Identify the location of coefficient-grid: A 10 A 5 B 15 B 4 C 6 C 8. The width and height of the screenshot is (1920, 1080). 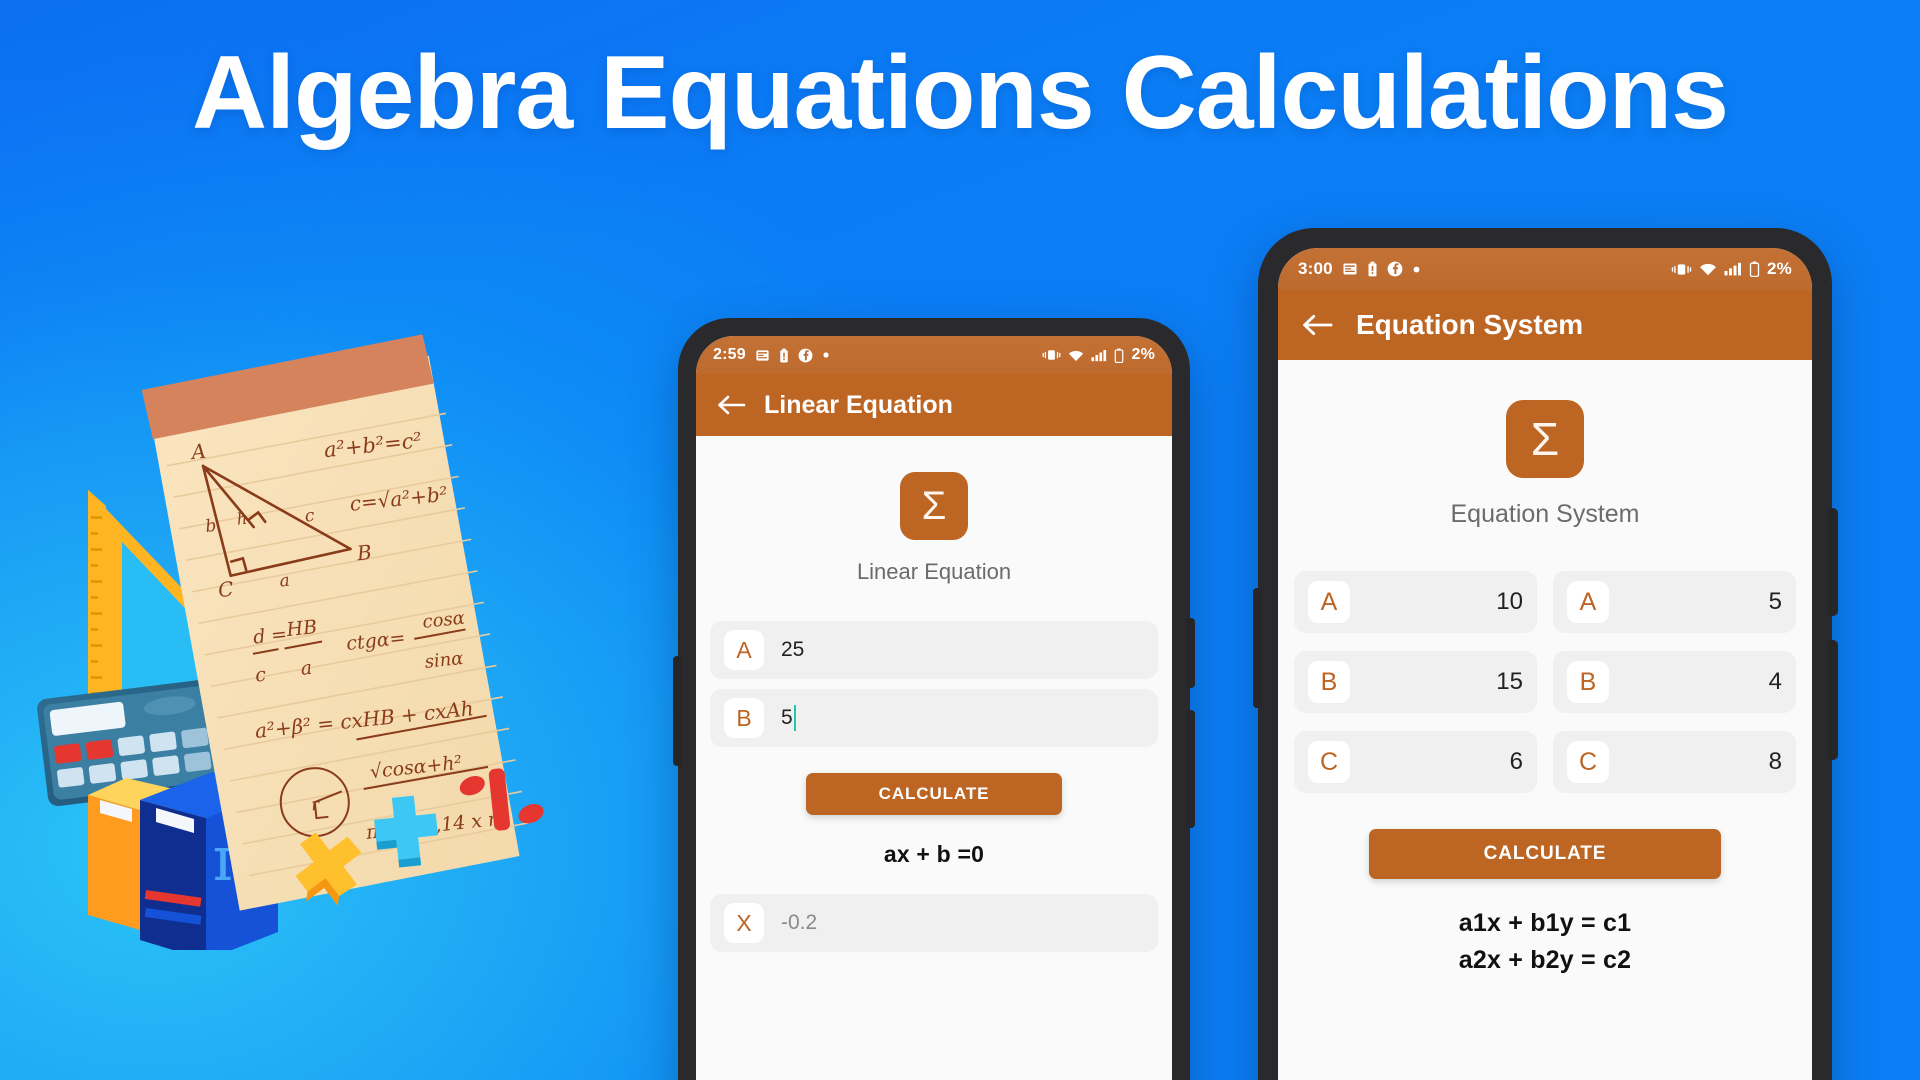
(1545, 682).